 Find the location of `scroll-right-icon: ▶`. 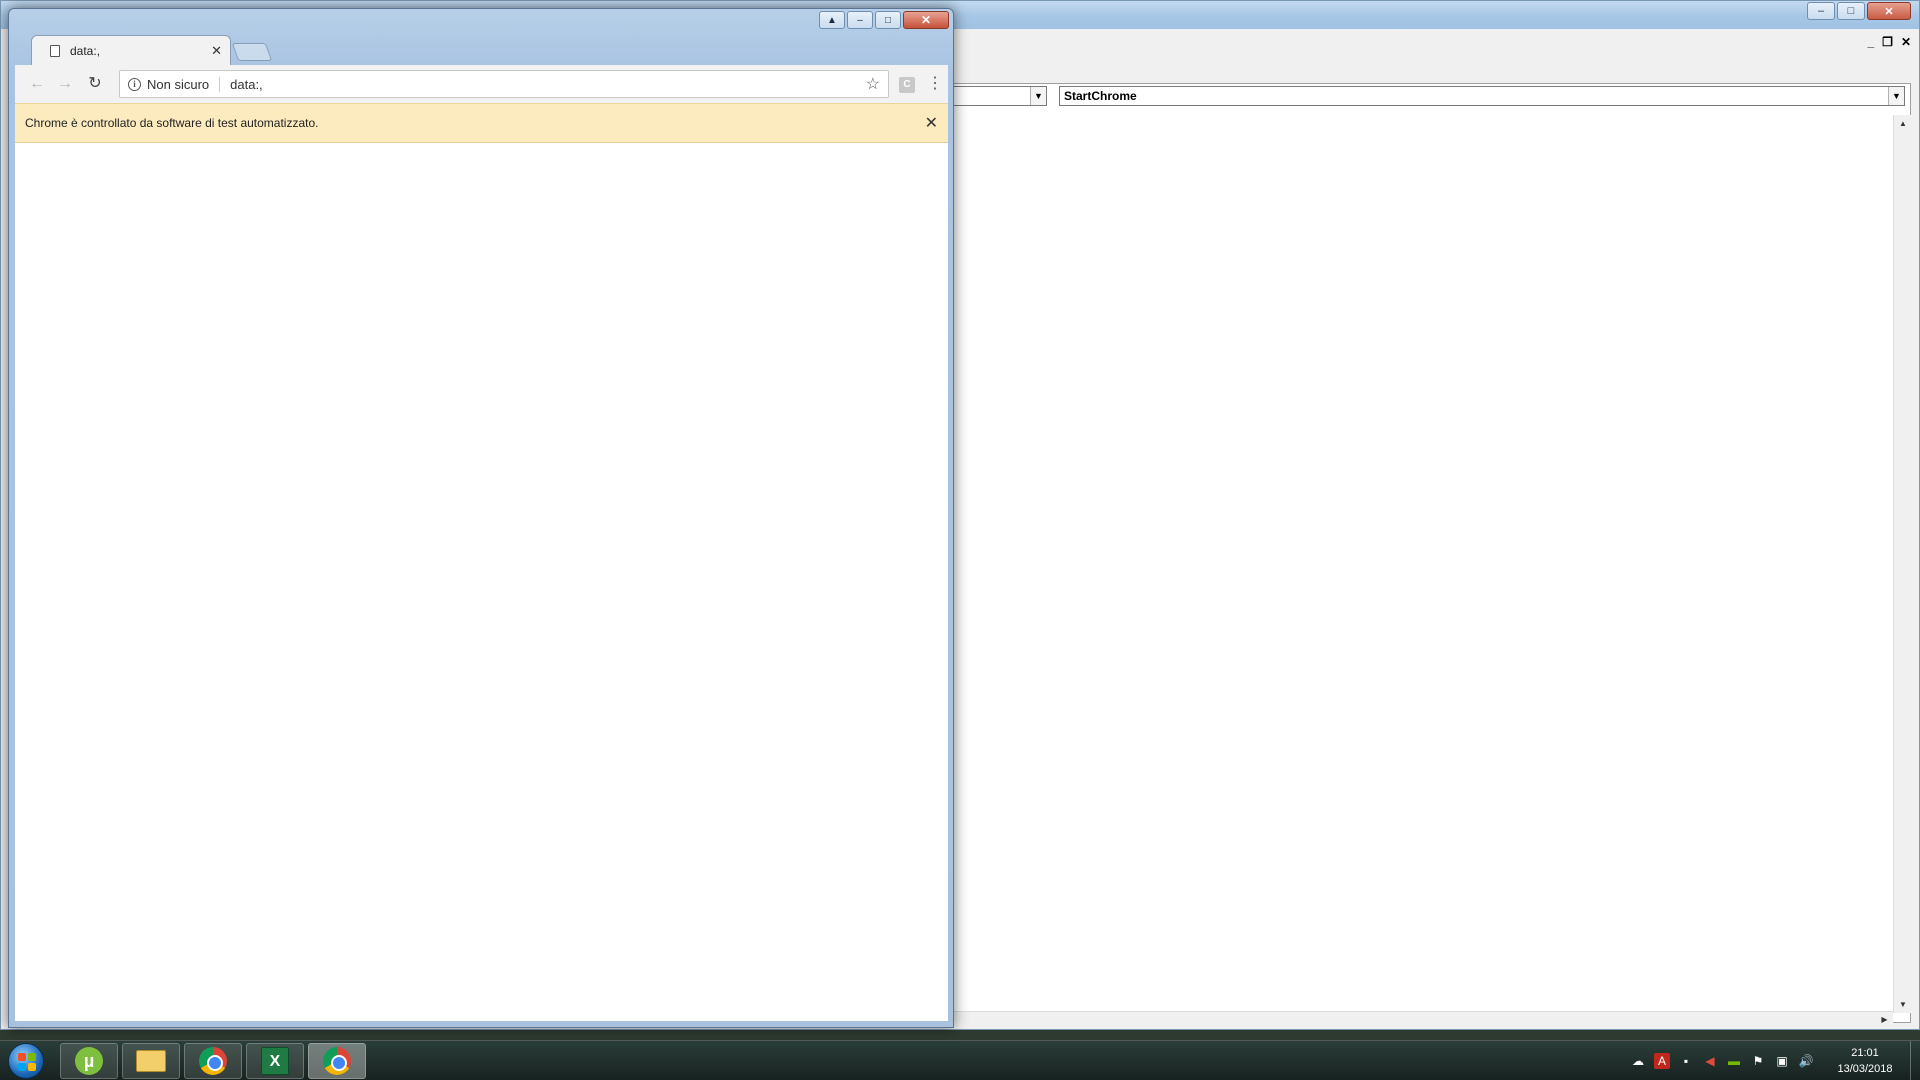

scroll-right-icon: ▶ is located at coordinates (1884, 1020).